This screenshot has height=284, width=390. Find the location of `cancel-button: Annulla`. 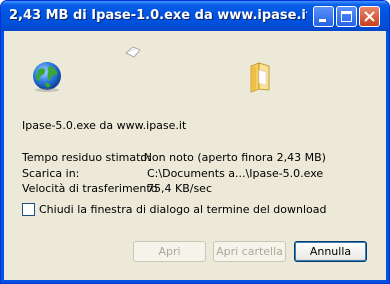

cancel-button: Annulla is located at coordinates (330, 251).